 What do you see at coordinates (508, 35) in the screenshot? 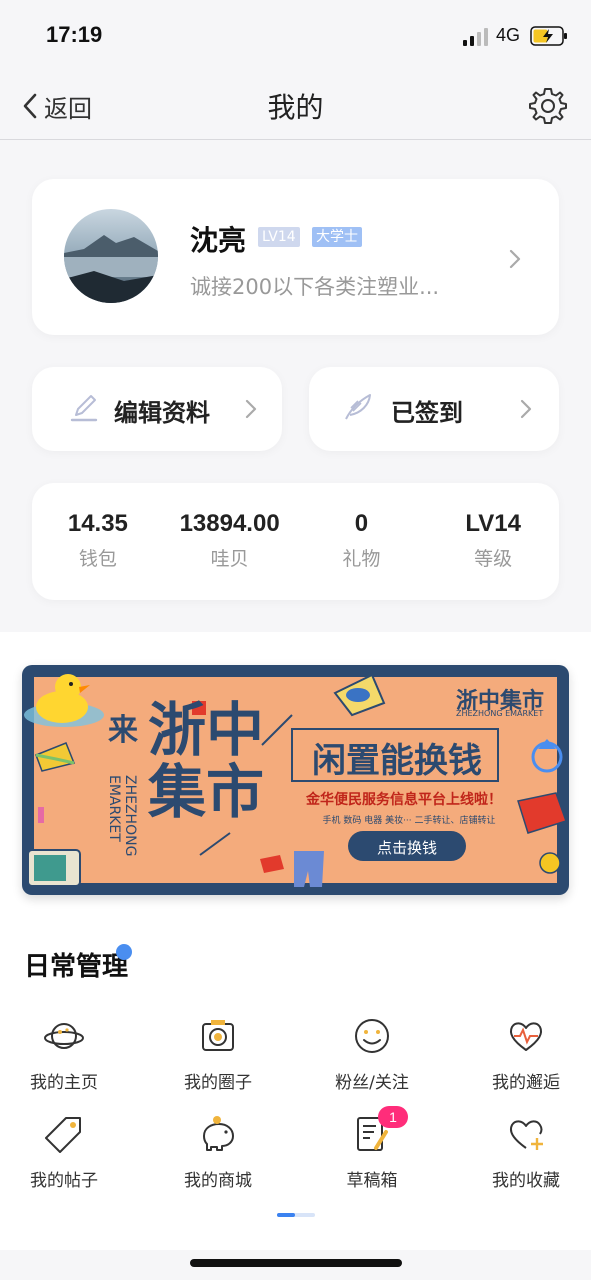
I see `network-type: 4G` at bounding box center [508, 35].